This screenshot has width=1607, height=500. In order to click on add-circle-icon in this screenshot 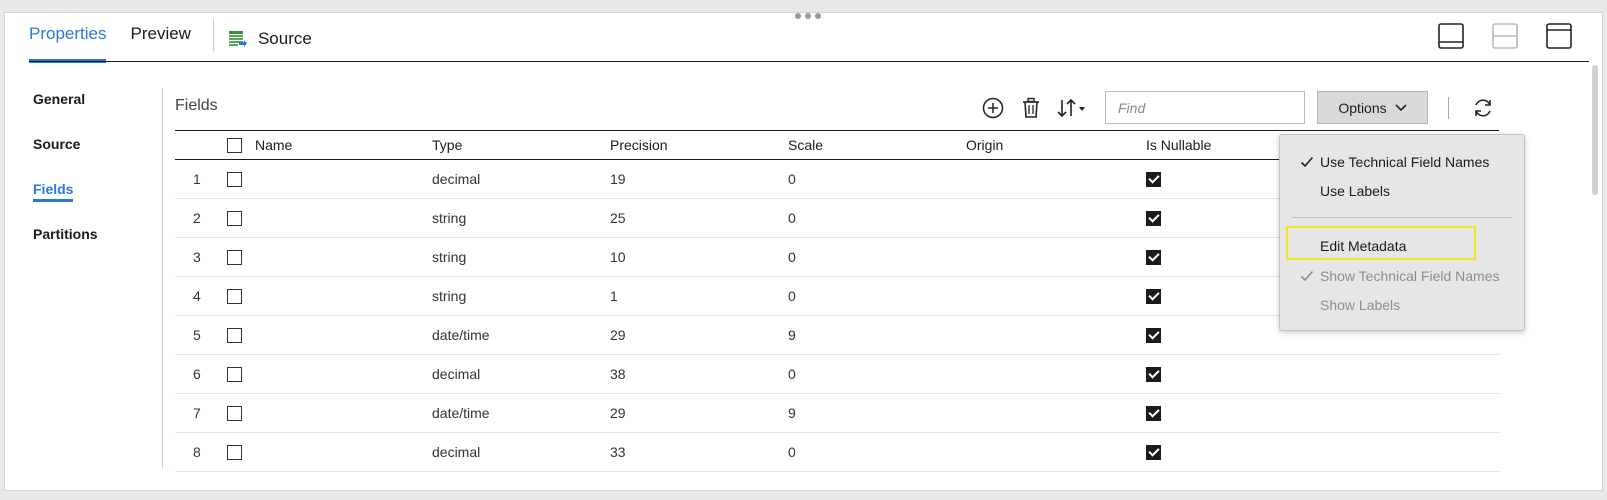, I will do `click(993, 107)`.